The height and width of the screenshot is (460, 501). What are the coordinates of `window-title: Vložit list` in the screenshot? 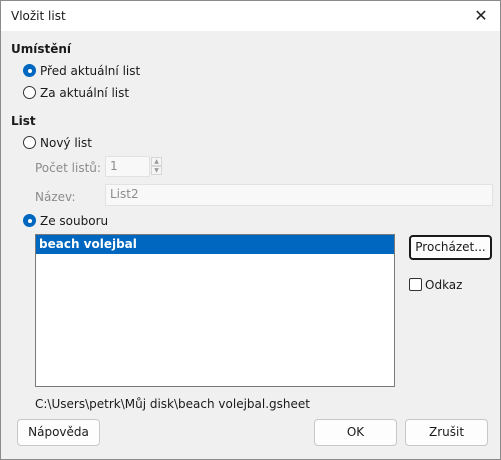 It's located at (38, 16).